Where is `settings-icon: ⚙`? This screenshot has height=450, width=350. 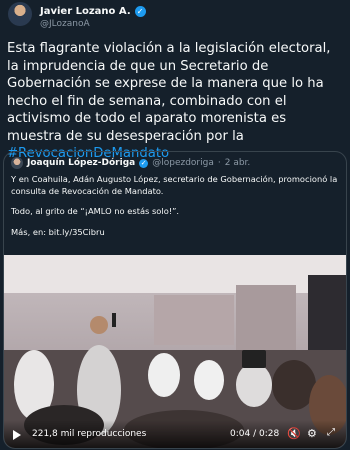
settings-icon: ⚙ is located at coordinates (312, 433).